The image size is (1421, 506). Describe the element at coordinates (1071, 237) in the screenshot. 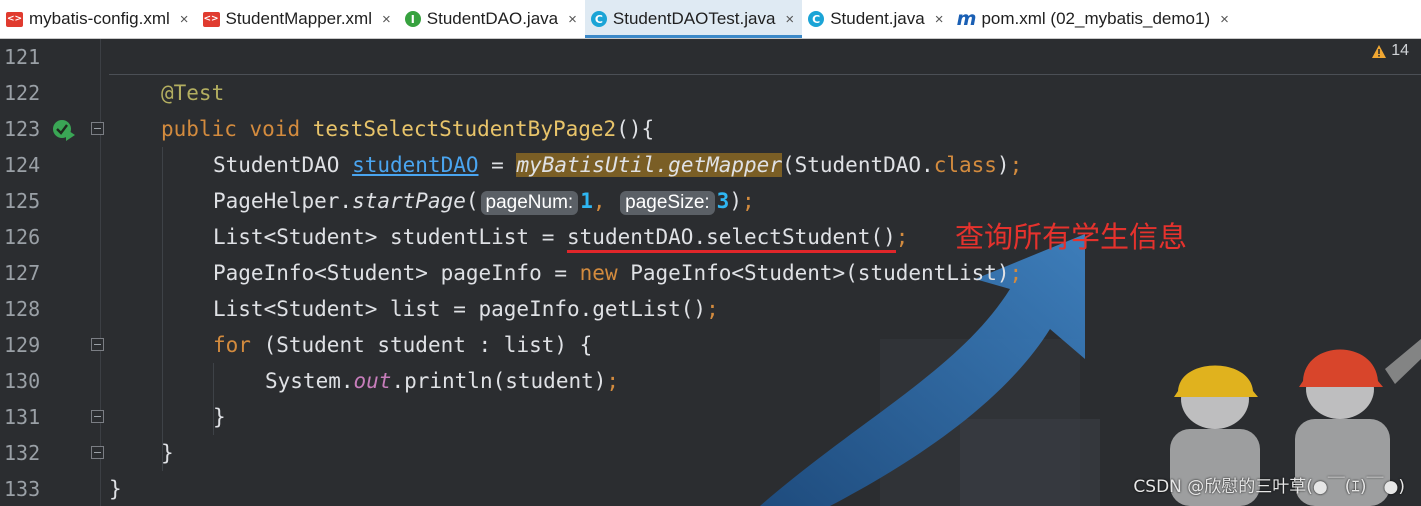

I see `annotation-note: 查询所有学生信息` at that location.